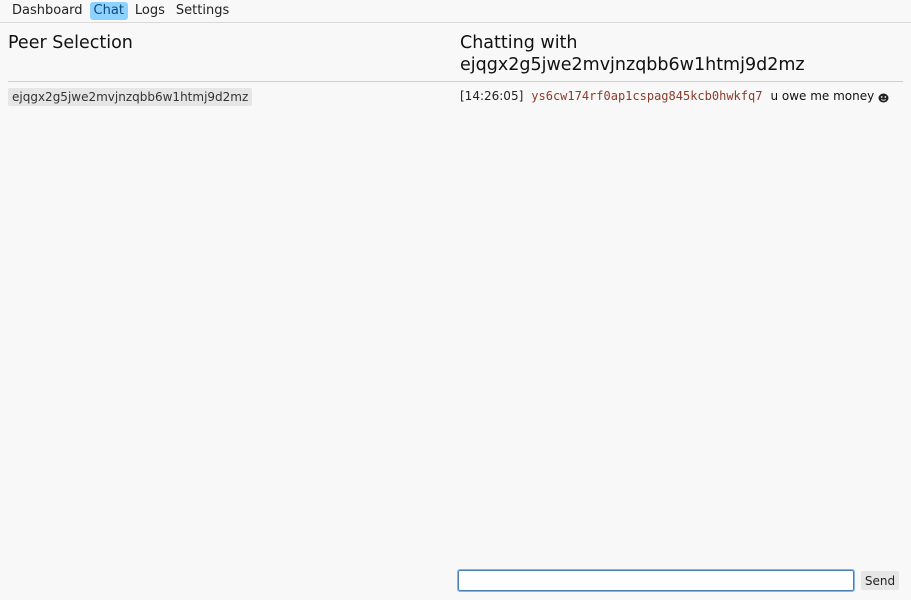  I want to click on chat-title-prefix: Chatting with, so click(519, 43).